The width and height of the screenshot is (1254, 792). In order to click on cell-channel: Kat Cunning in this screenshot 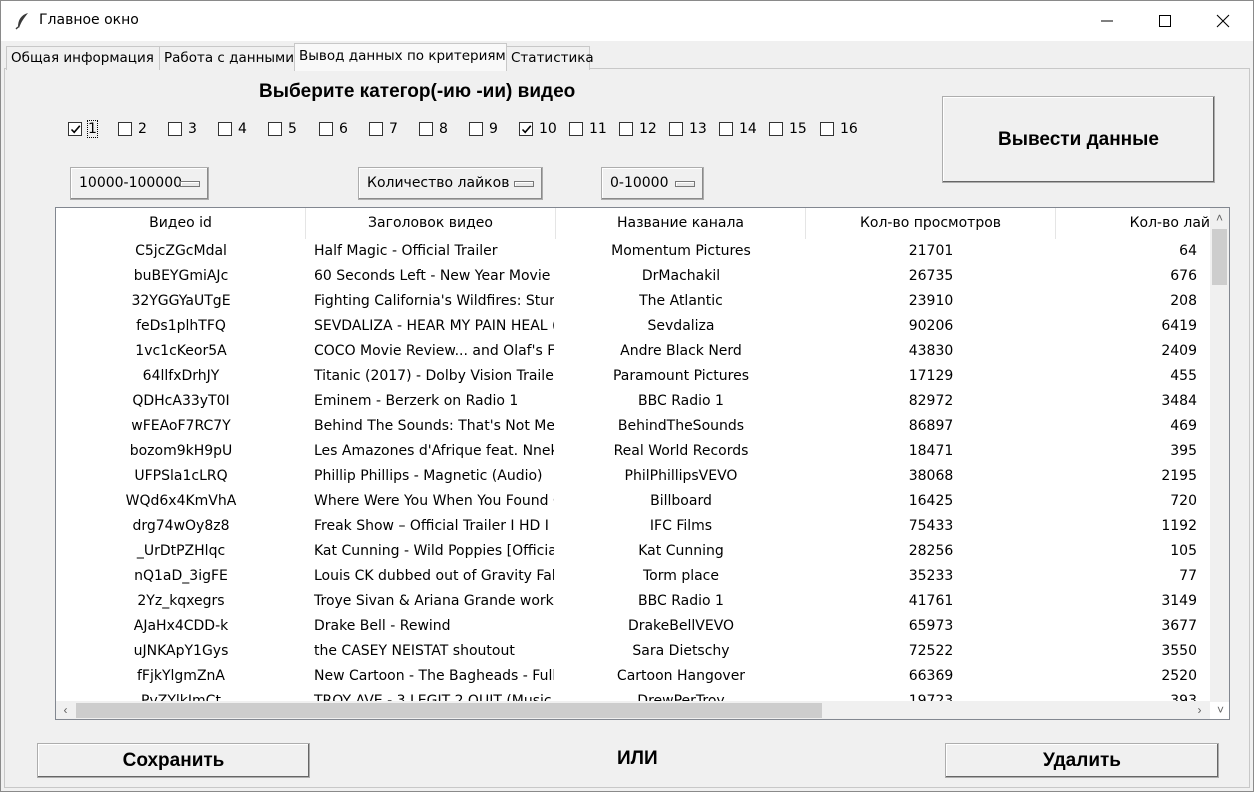, I will do `click(681, 551)`.